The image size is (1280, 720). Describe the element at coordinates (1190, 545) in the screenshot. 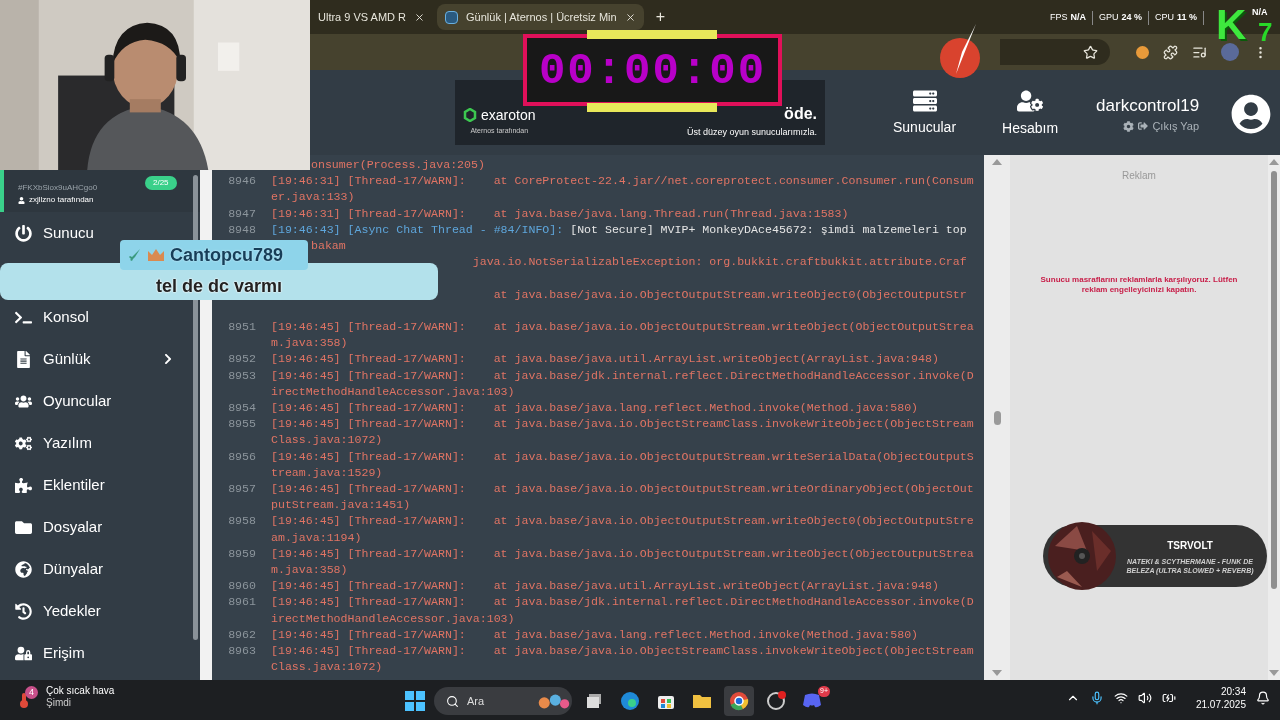

I see `artist-name: TSRVOLT` at that location.